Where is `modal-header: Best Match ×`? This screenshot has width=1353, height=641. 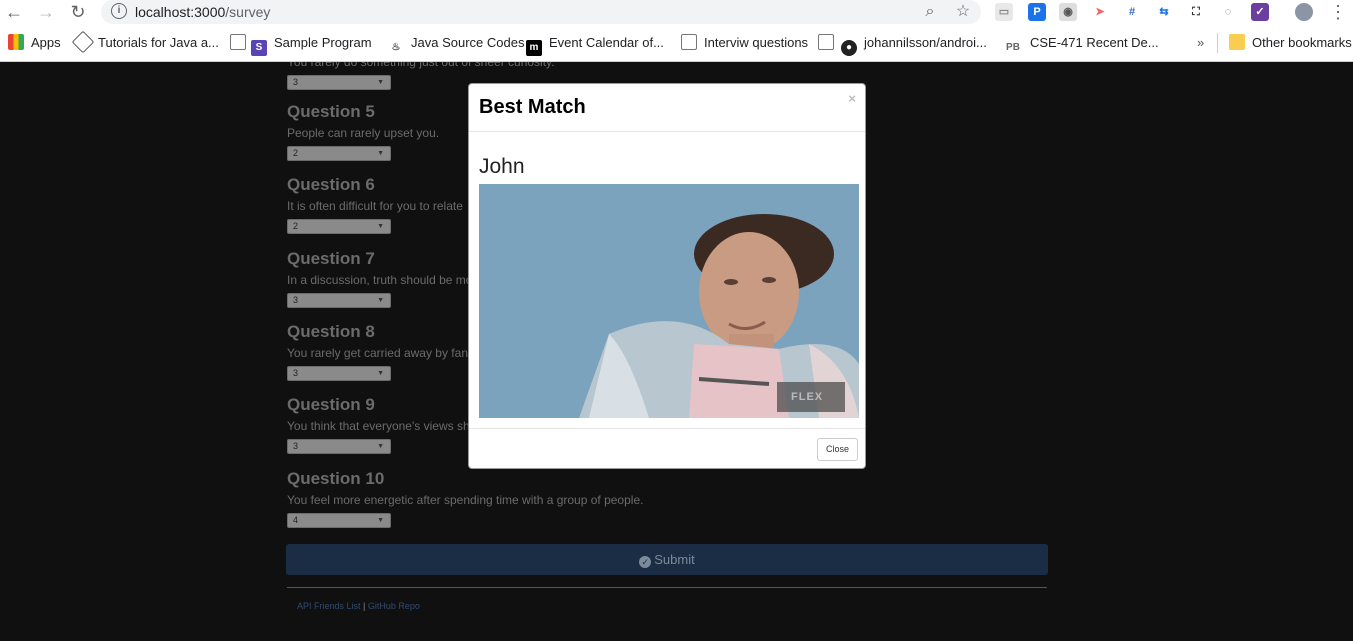
modal-header: Best Match × is located at coordinates (667, 108).